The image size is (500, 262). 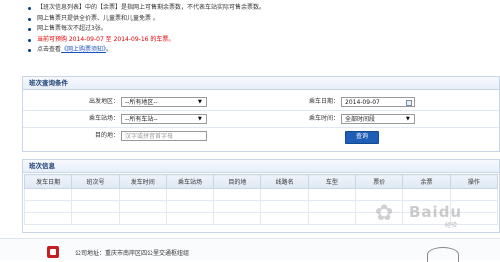 What do you see at coordinates (436, 212) in the screenshot?
I see `watermark-brand: Baidu` at bounding box center [436, 212].